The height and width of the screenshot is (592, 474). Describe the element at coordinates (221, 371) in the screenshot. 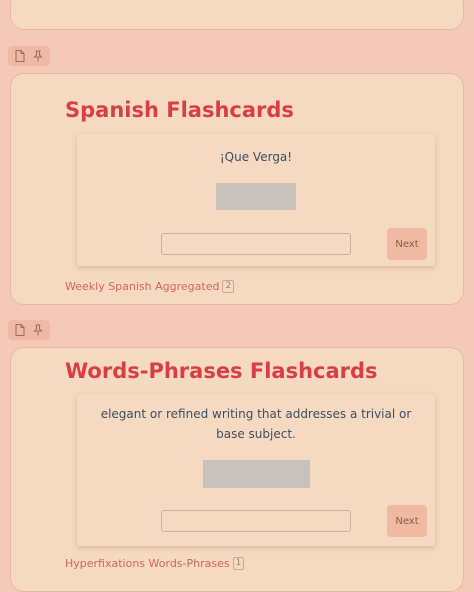

I see `card-title: Words-Phrases Flashcards` at that location.